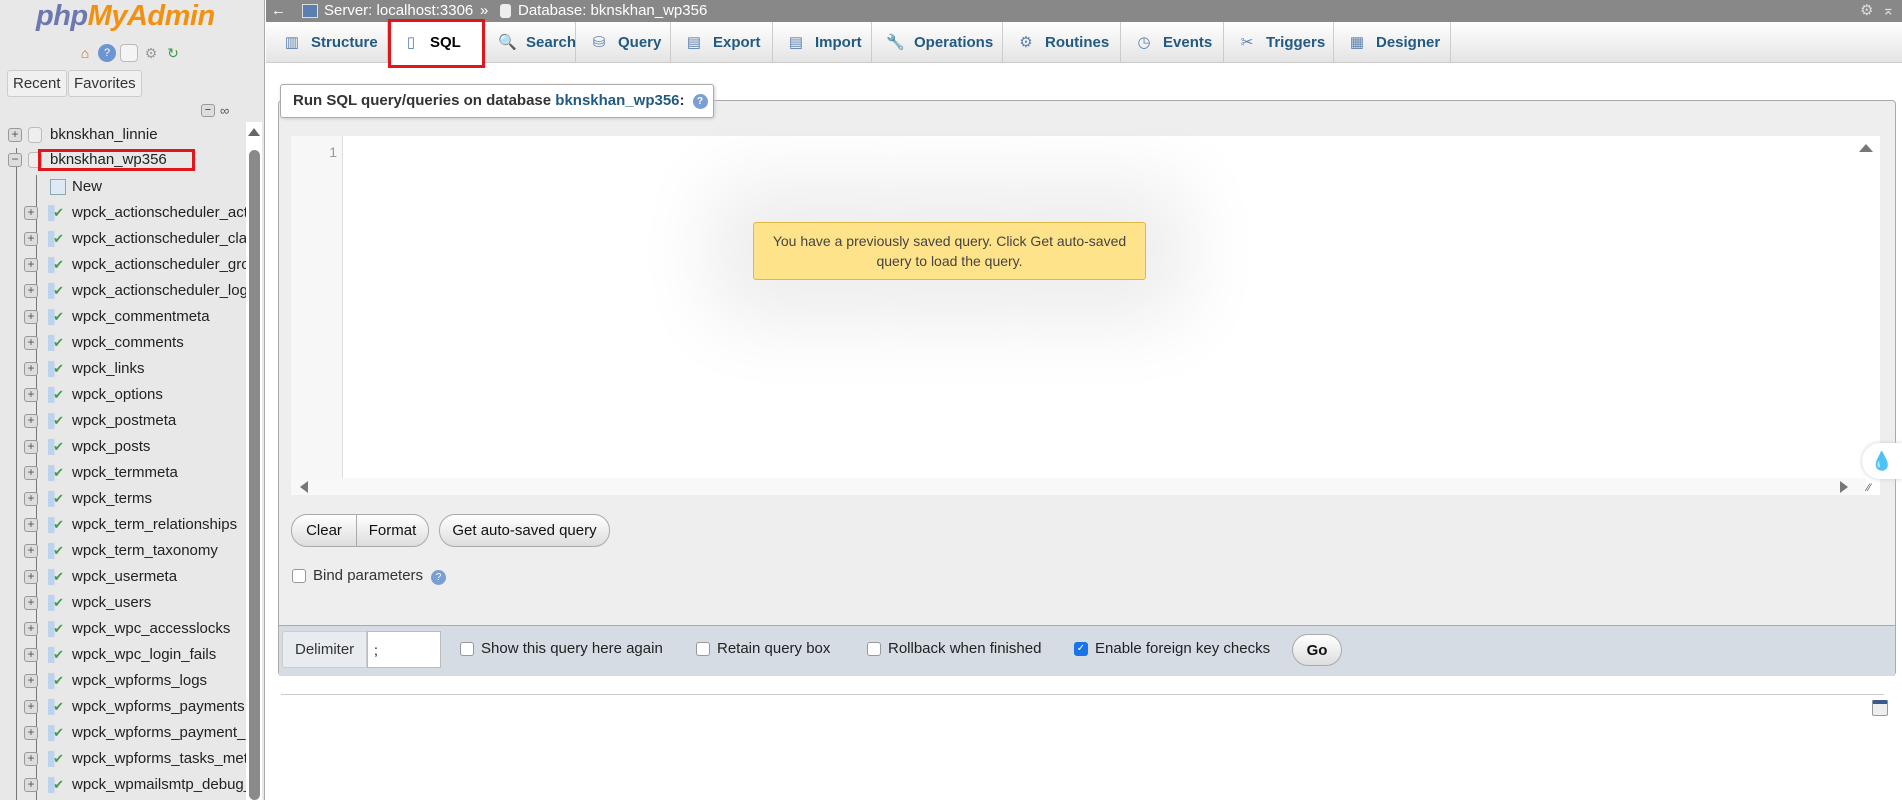  What do you see at coordinates (158, 707) in the screenshot?
I see `table-name: wpck_wpforms_payments` at bounding box center [158, 707].